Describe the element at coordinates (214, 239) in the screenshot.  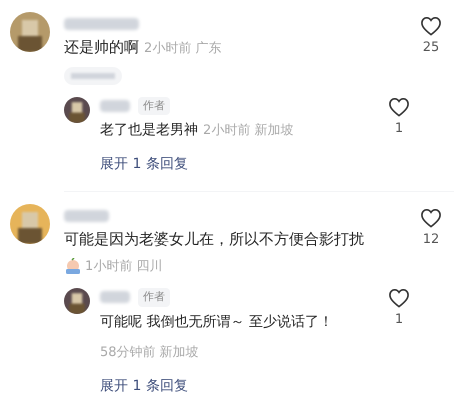
I see `comment-text: 可能是因为老婆女儿在，所以不方便合影打扰` at that location.